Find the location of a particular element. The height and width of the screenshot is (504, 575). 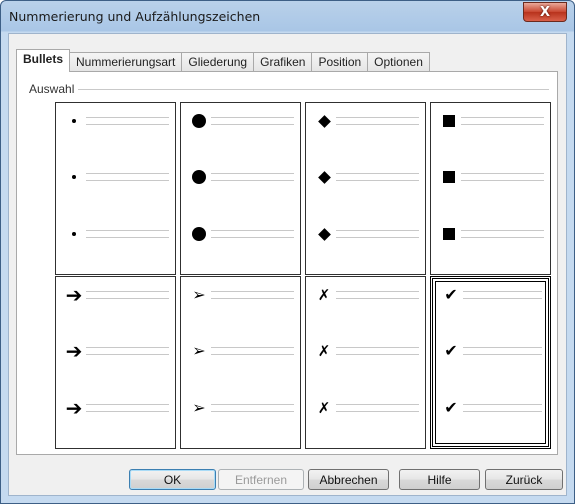

bullet-style-small-dot is located at coordinates (115, 188).